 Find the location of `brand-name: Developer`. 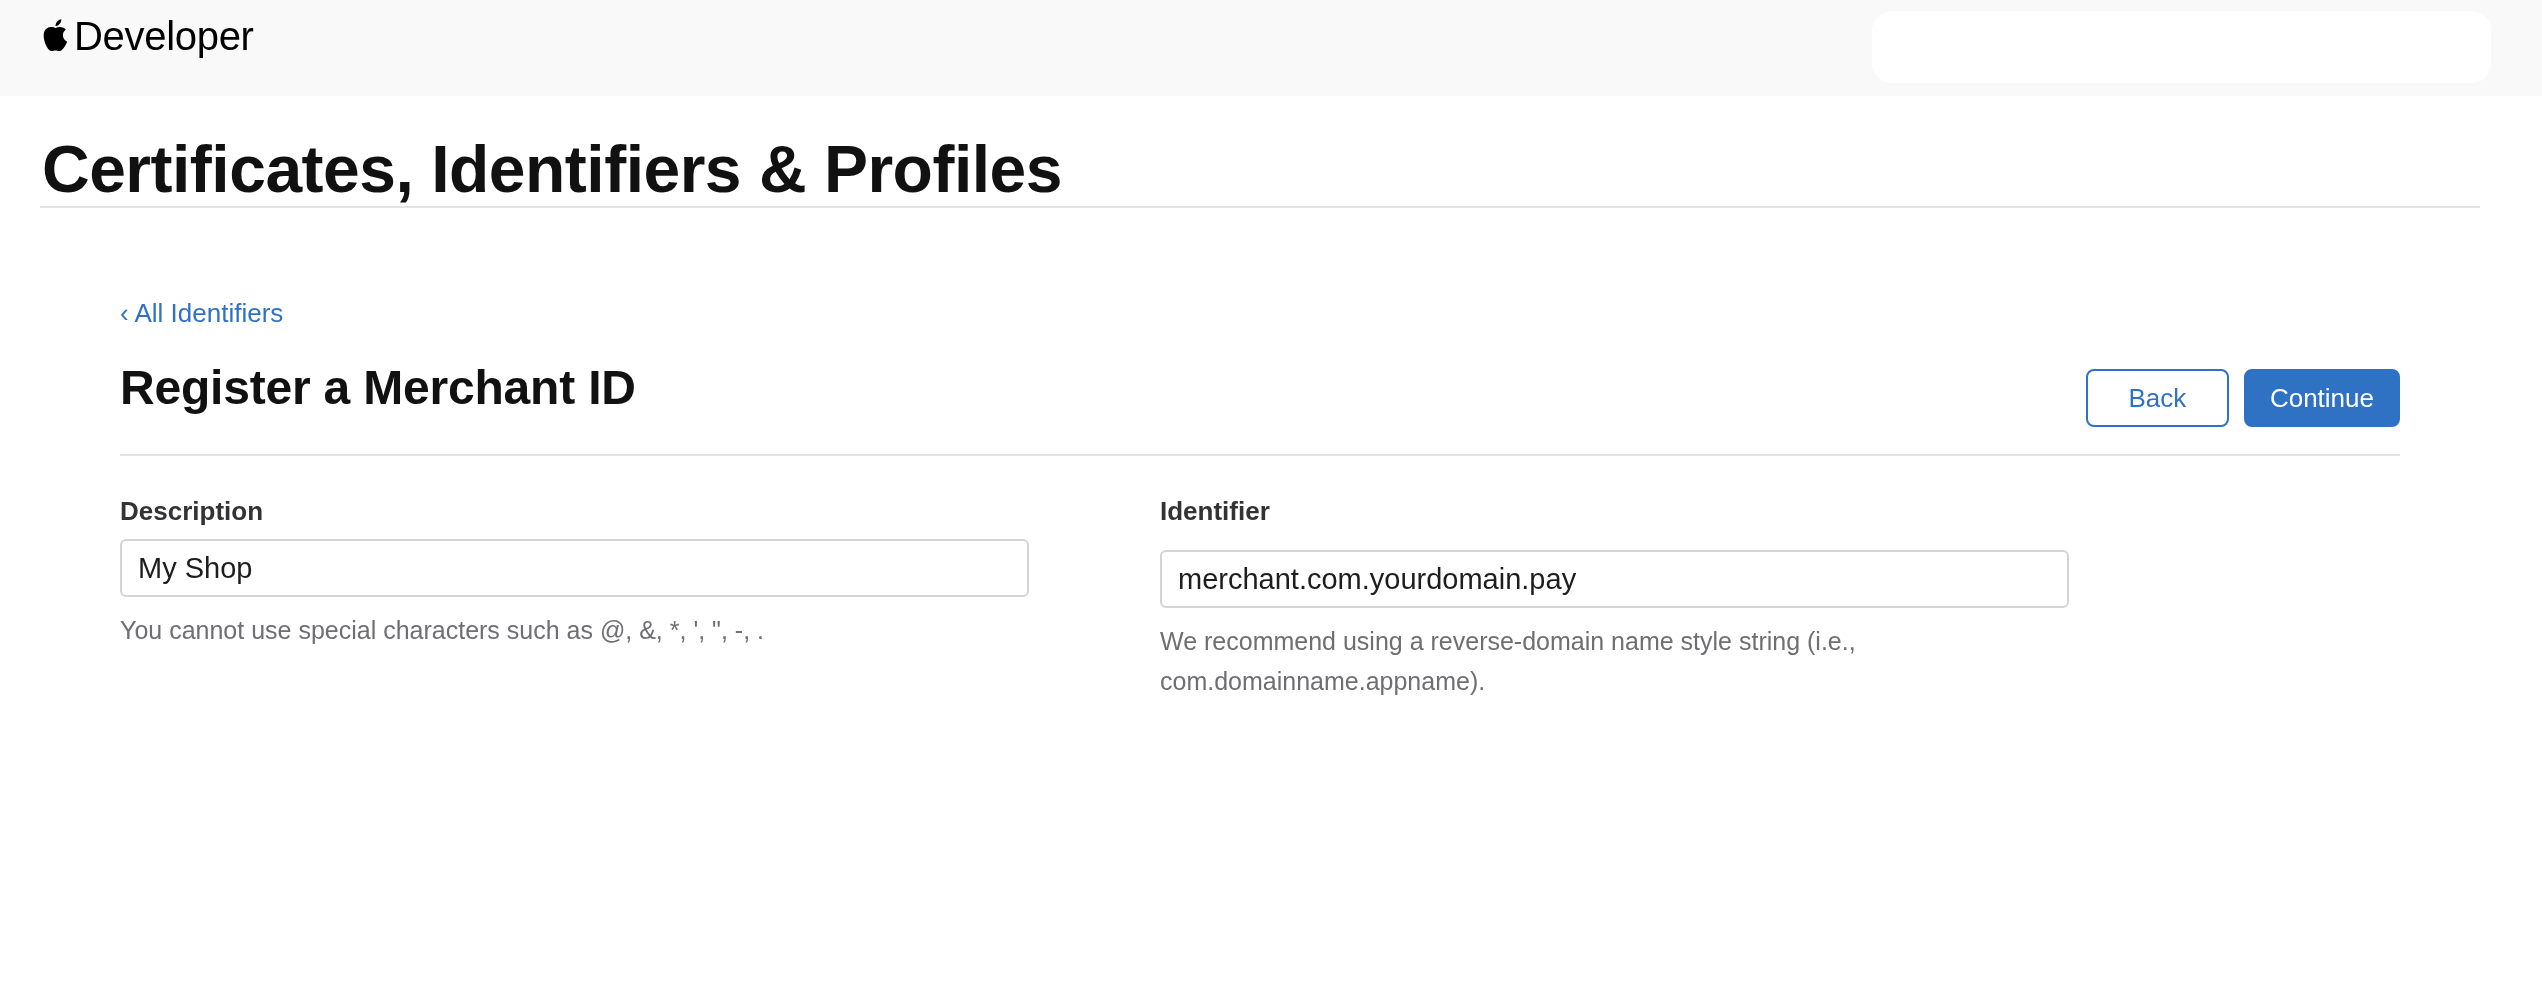

brand-name: Developer is located at coordinates (164, 36).